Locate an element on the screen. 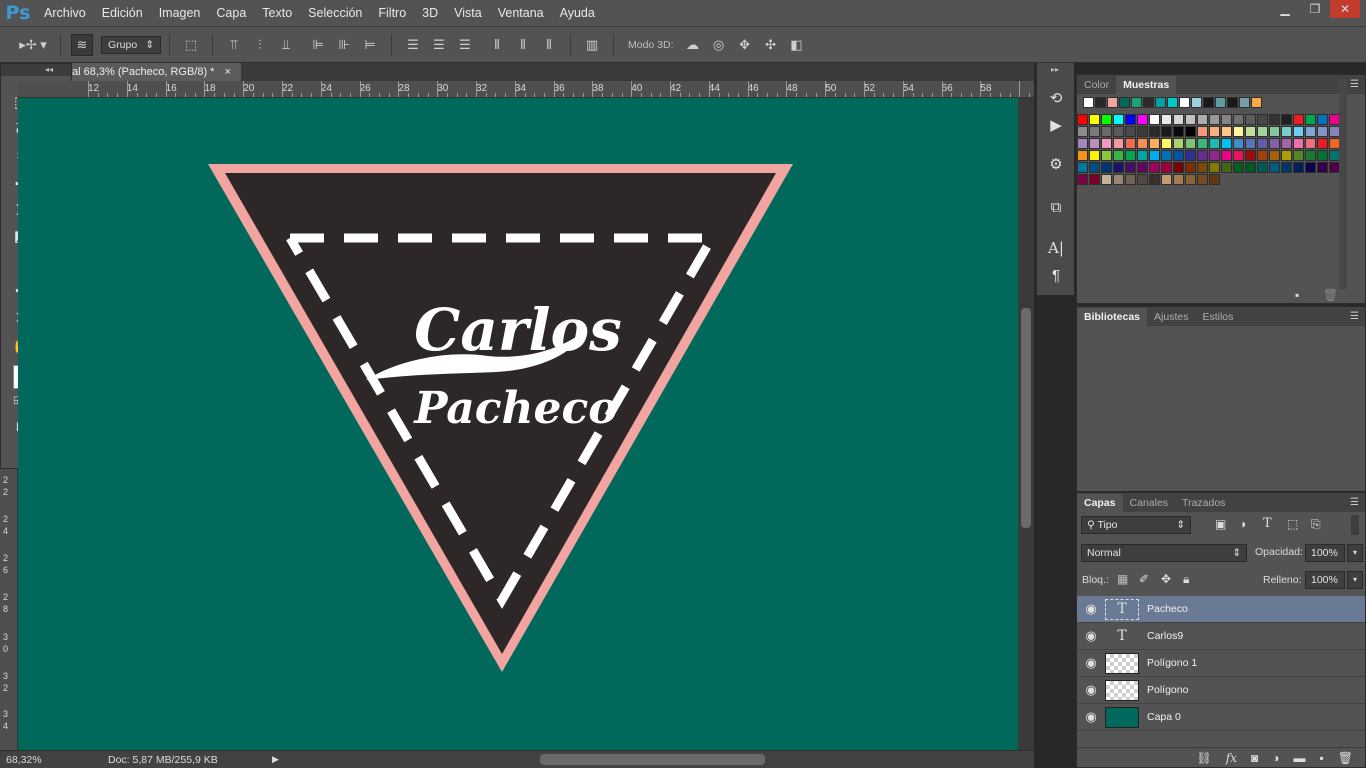 This screenshot has height=768, width=1366. distribute-bottom-icon: ☰ is located at coordinates (465, 45).